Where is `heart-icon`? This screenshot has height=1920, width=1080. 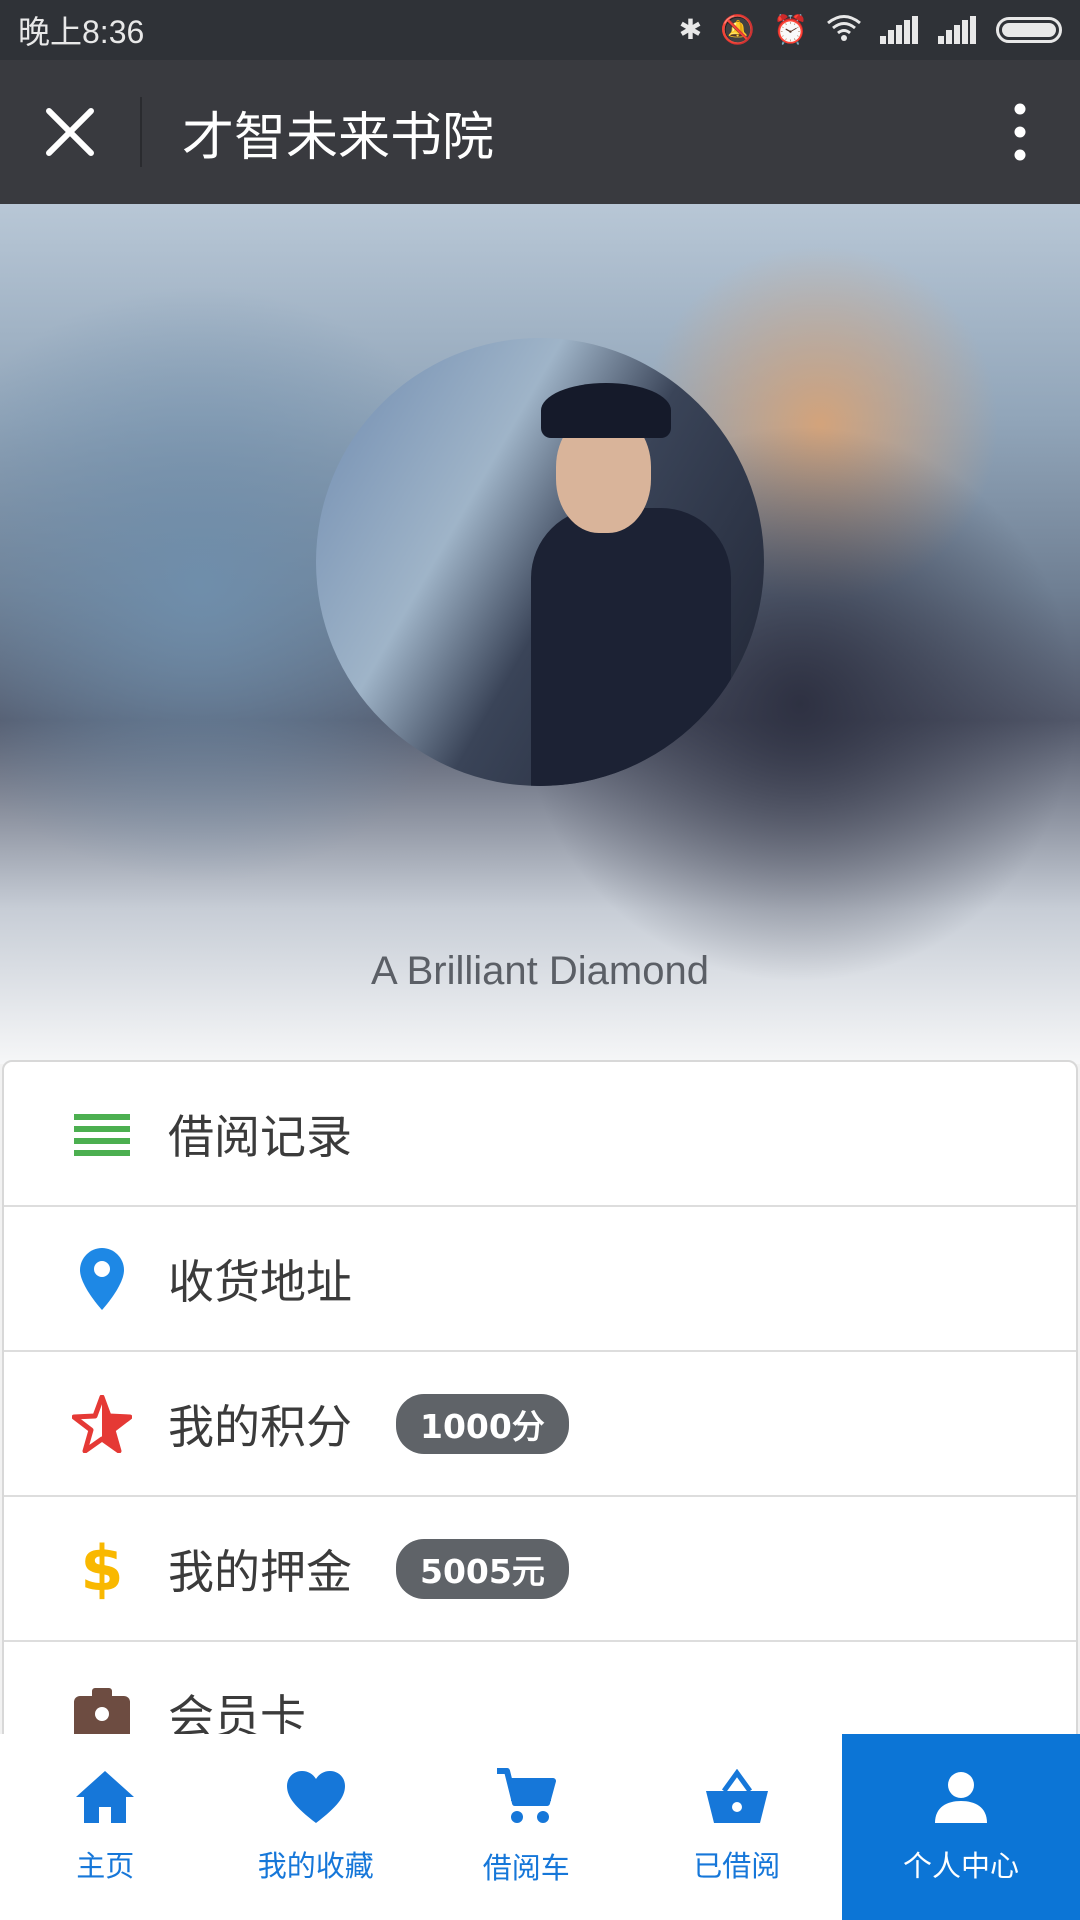
heart-icon is located at coordinates (315, 1797).